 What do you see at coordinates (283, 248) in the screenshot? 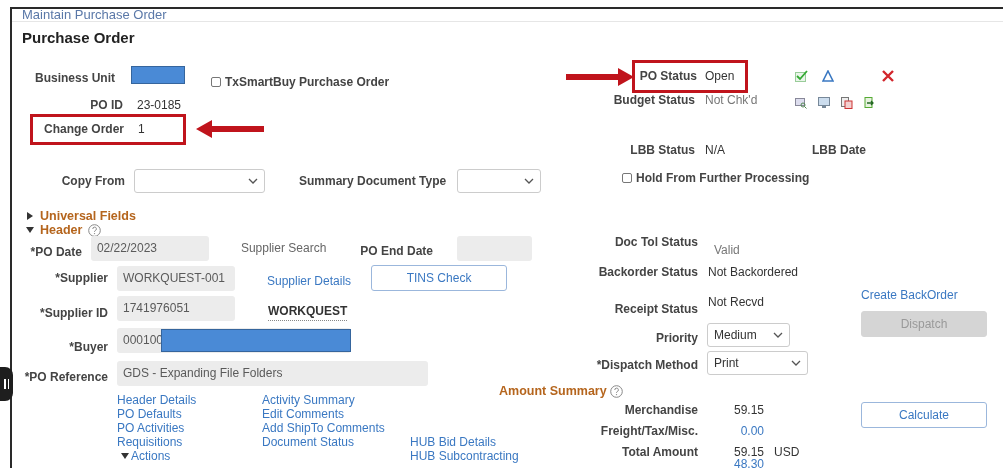
I see `field-label: Supplier Search` at bounding box center [283, 248].